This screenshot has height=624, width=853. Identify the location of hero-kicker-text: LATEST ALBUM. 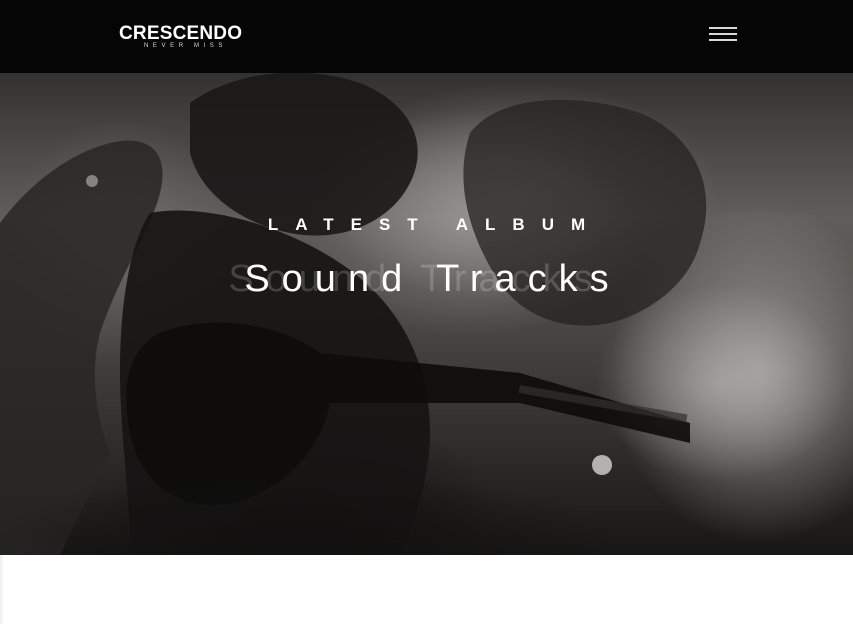
(435, 224).